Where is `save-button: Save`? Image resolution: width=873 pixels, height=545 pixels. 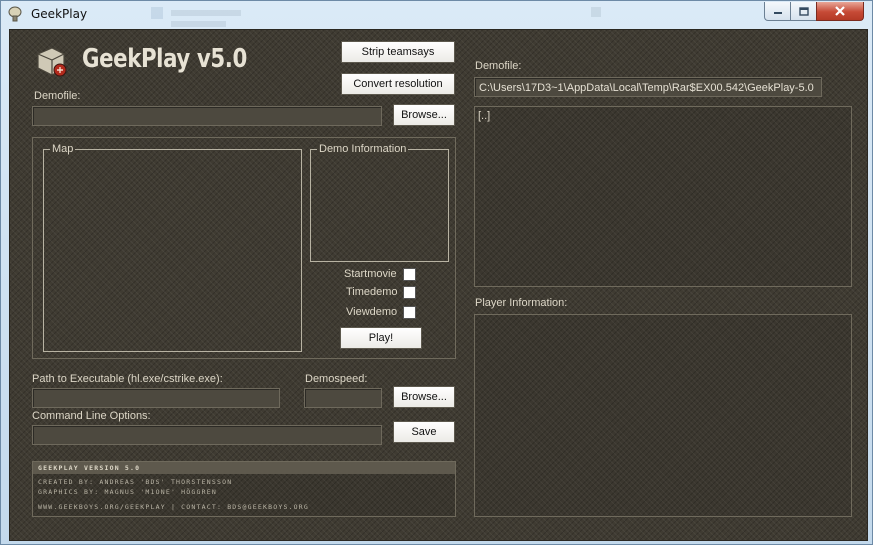 save-button: Save is located at coordinates (424, 432).